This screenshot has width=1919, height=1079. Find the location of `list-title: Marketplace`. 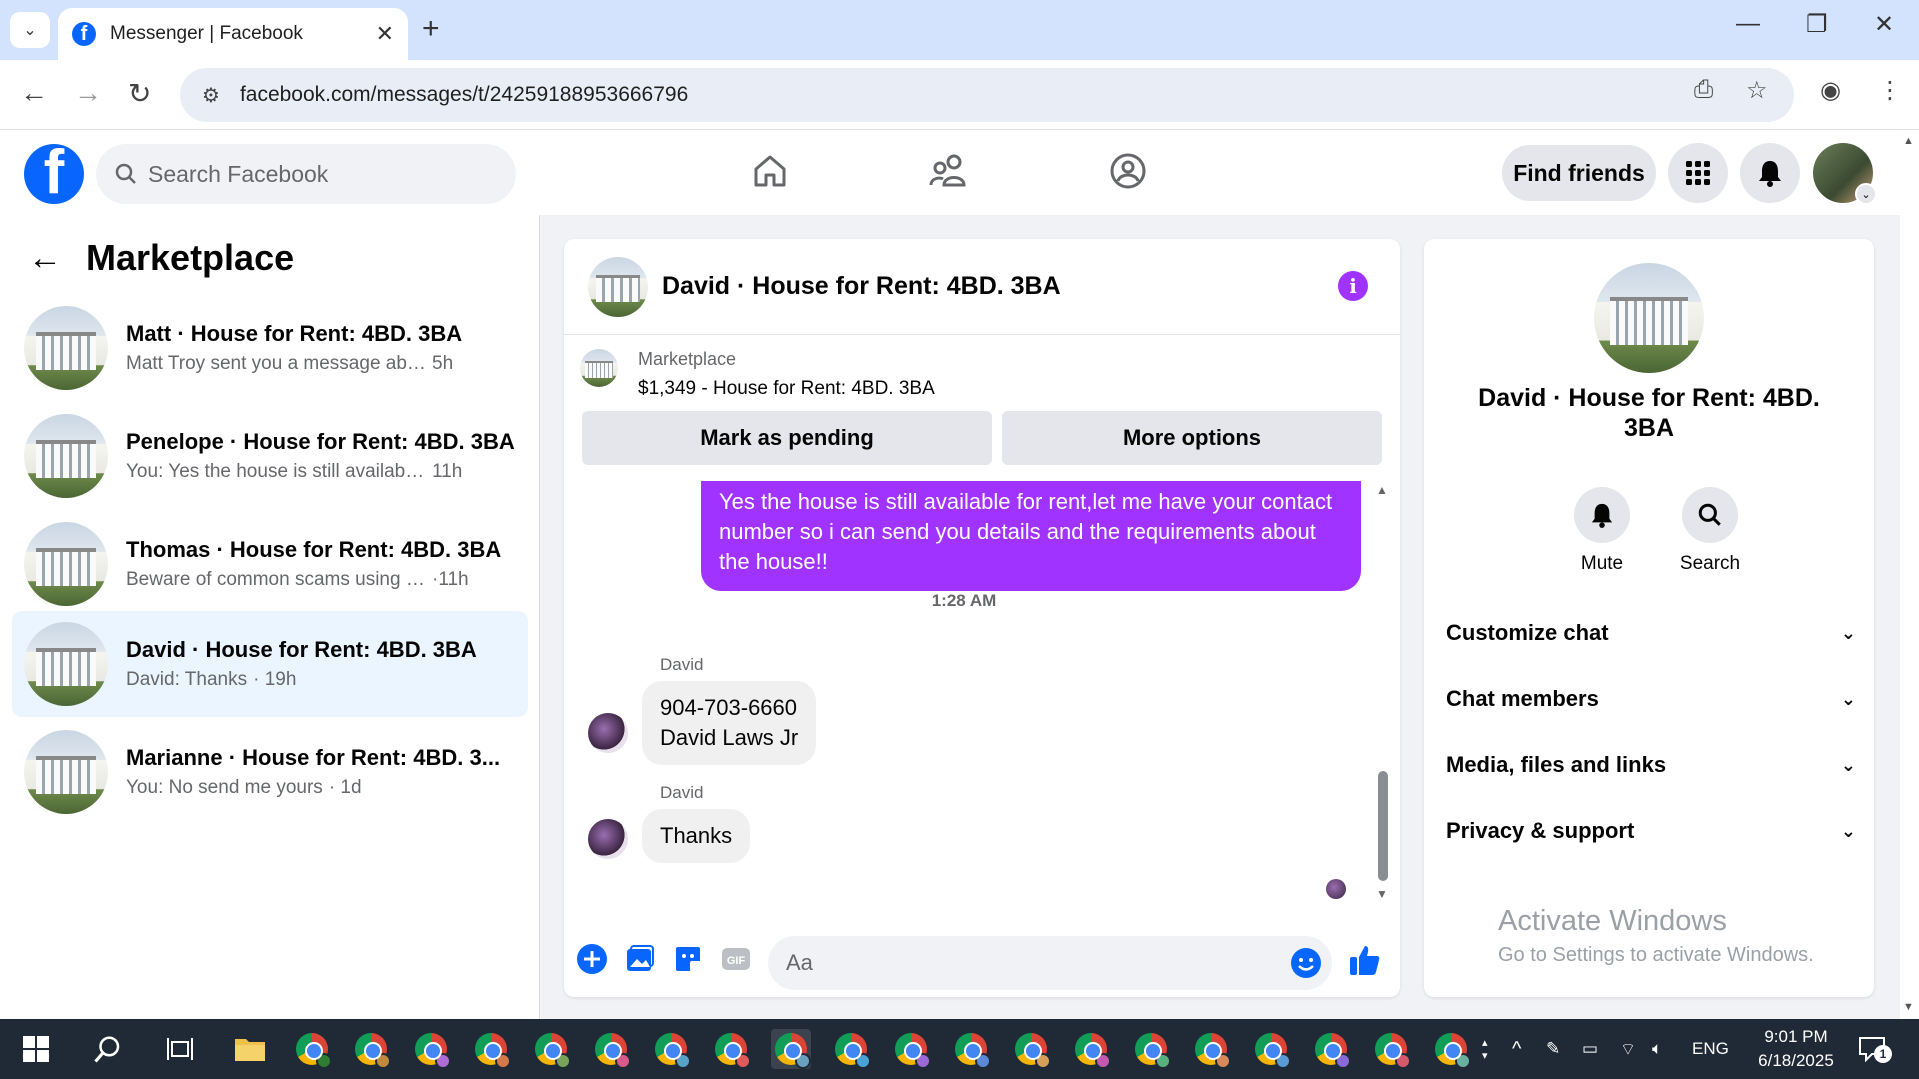

list-title: Marketplace is located at coordinates (190, 257).